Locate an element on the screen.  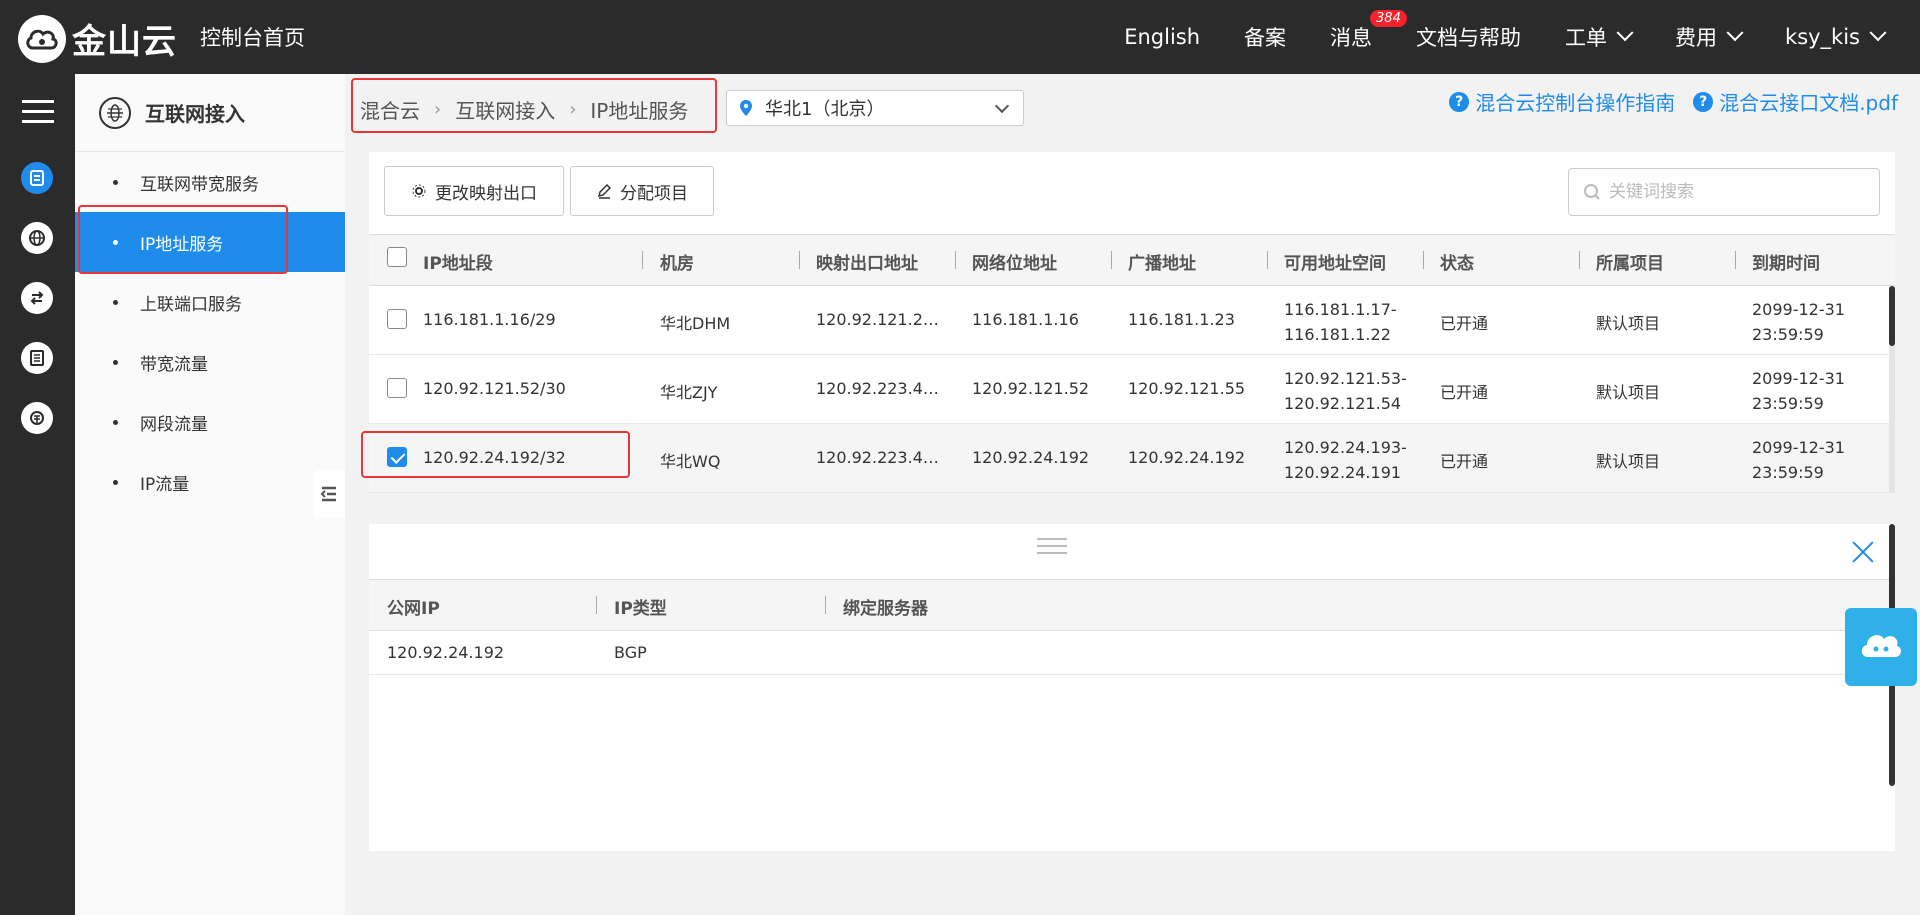
change-mapping-button: 更改映射出口 is located at coordinates (474, 191).